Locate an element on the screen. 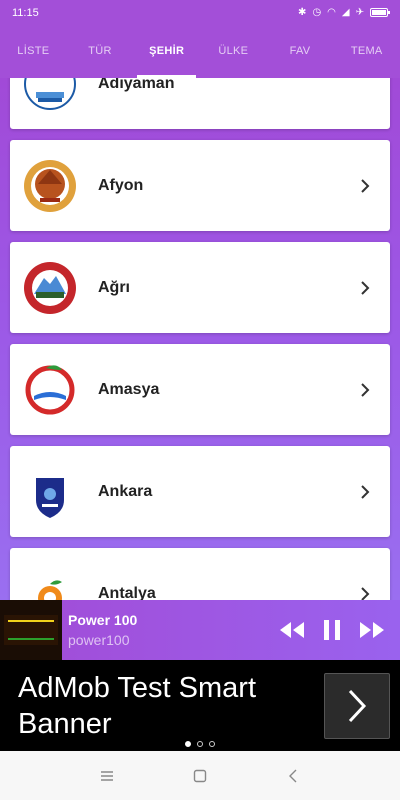 This screenshot has width=400, height=800. city-name: Adıyaman is located at coordinates (136, 85).